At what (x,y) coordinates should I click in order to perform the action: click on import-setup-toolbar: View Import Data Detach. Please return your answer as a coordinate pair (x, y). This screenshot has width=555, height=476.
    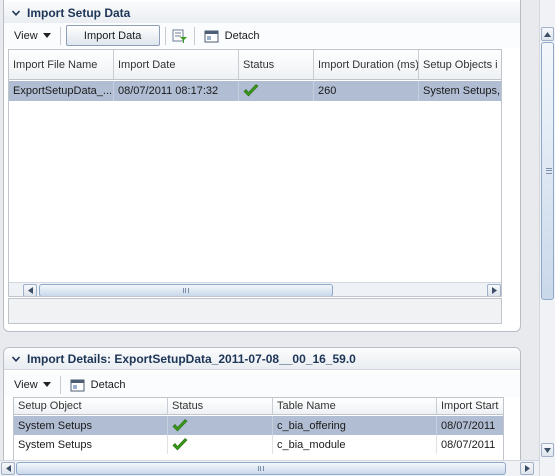
    Looking at the image, I should click on (262, 35).